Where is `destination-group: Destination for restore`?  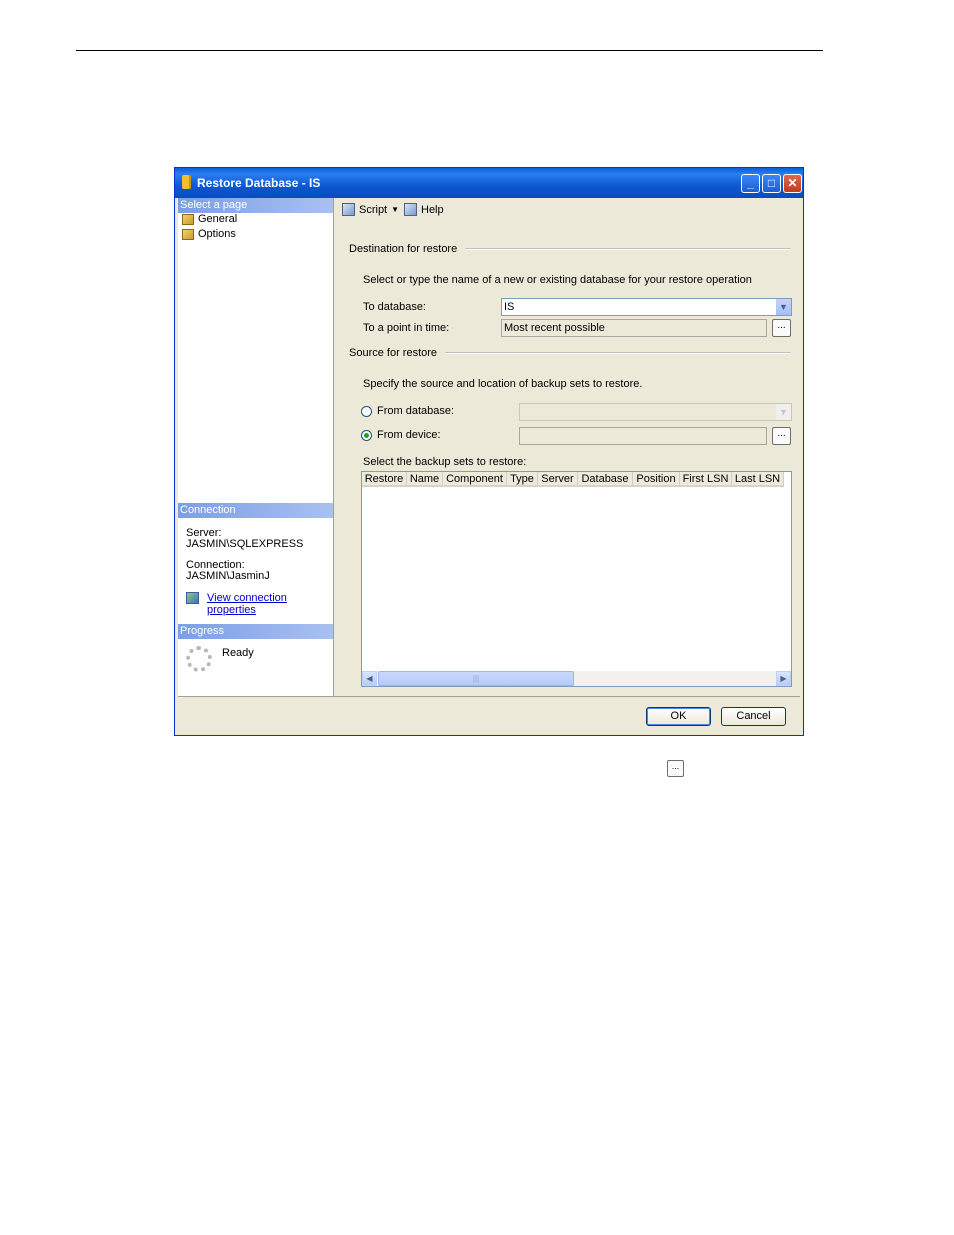
destination-group: Destination for restore is located at coordinates (570, 249).